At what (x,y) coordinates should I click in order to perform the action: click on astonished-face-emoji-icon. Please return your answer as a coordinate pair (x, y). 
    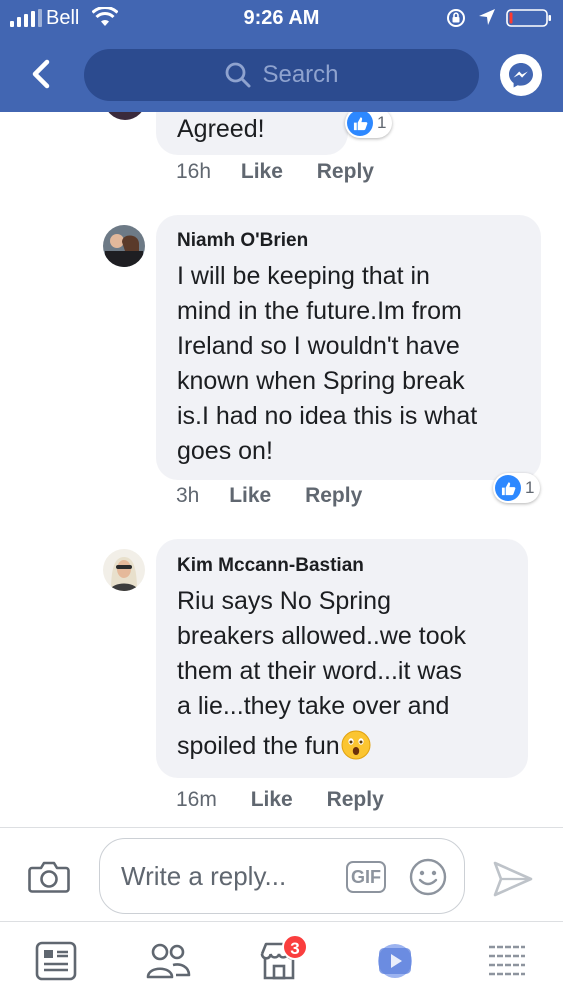
    Looking at the image, I should click on (356, 745).